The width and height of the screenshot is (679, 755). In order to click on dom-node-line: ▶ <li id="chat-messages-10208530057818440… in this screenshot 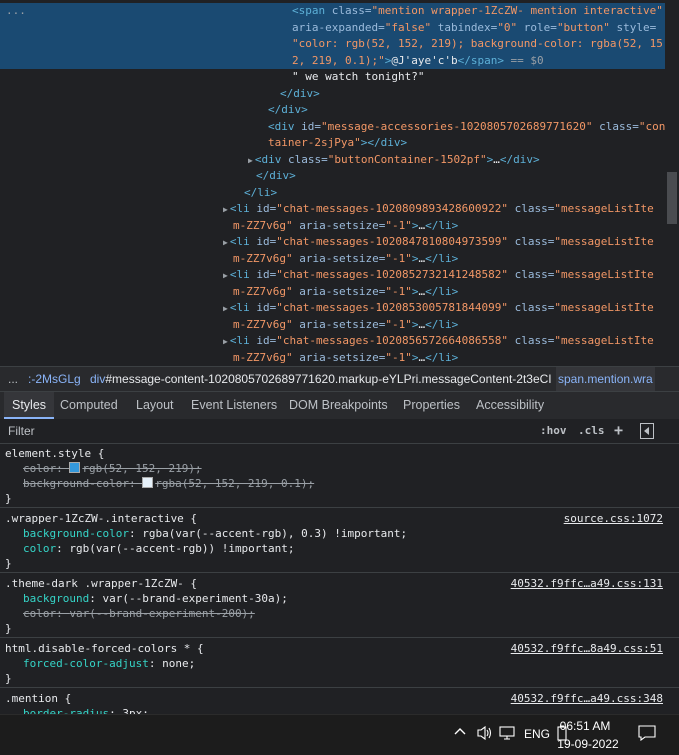, I will do `click(332, 308)`.